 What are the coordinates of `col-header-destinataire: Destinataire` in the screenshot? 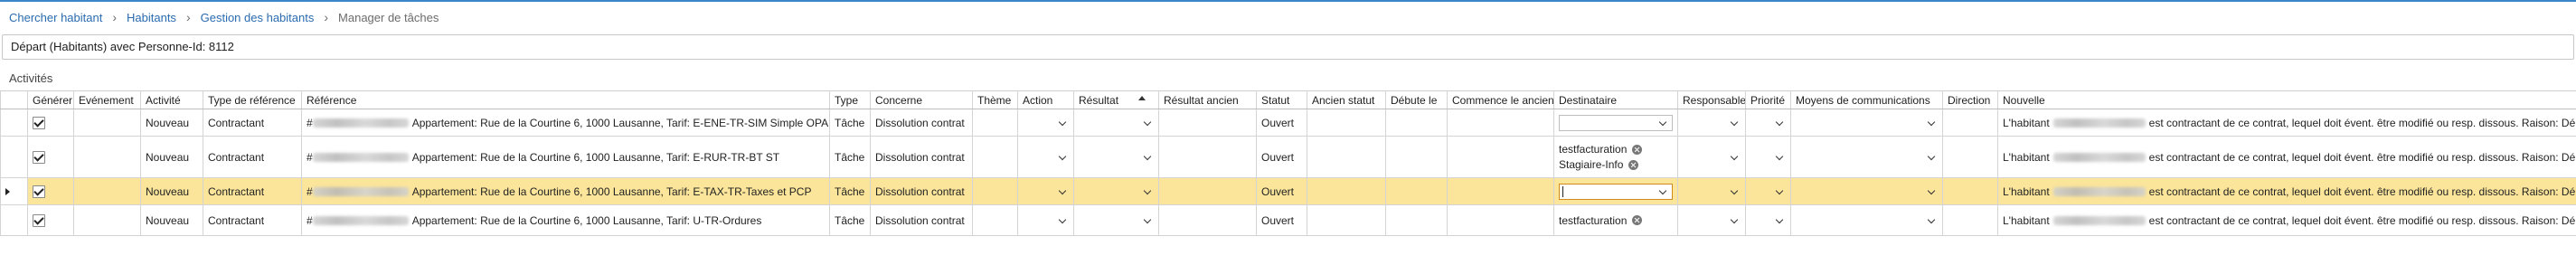 It's located at (1615, 99).